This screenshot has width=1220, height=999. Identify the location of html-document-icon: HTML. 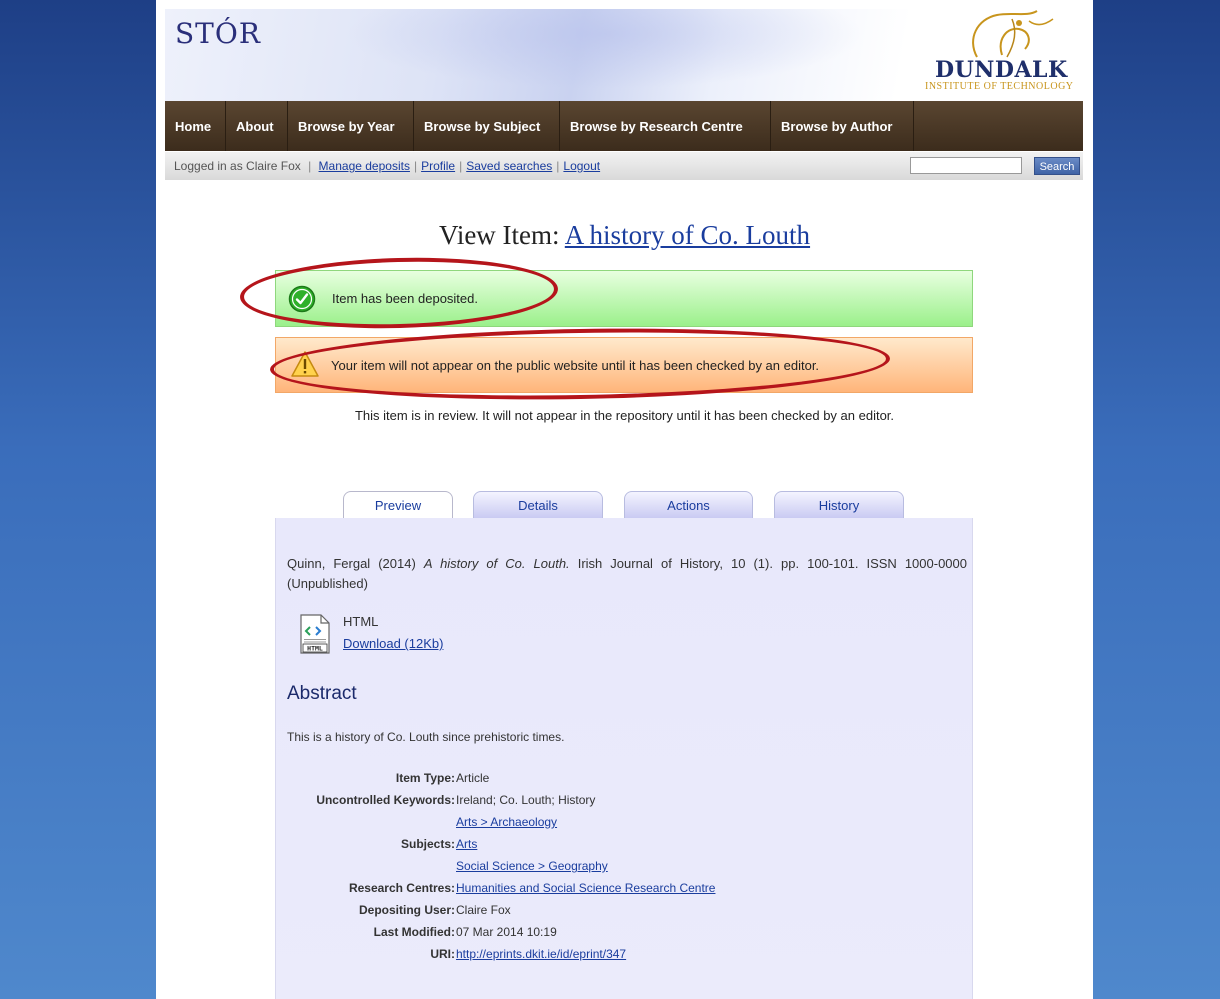
(315, 634).